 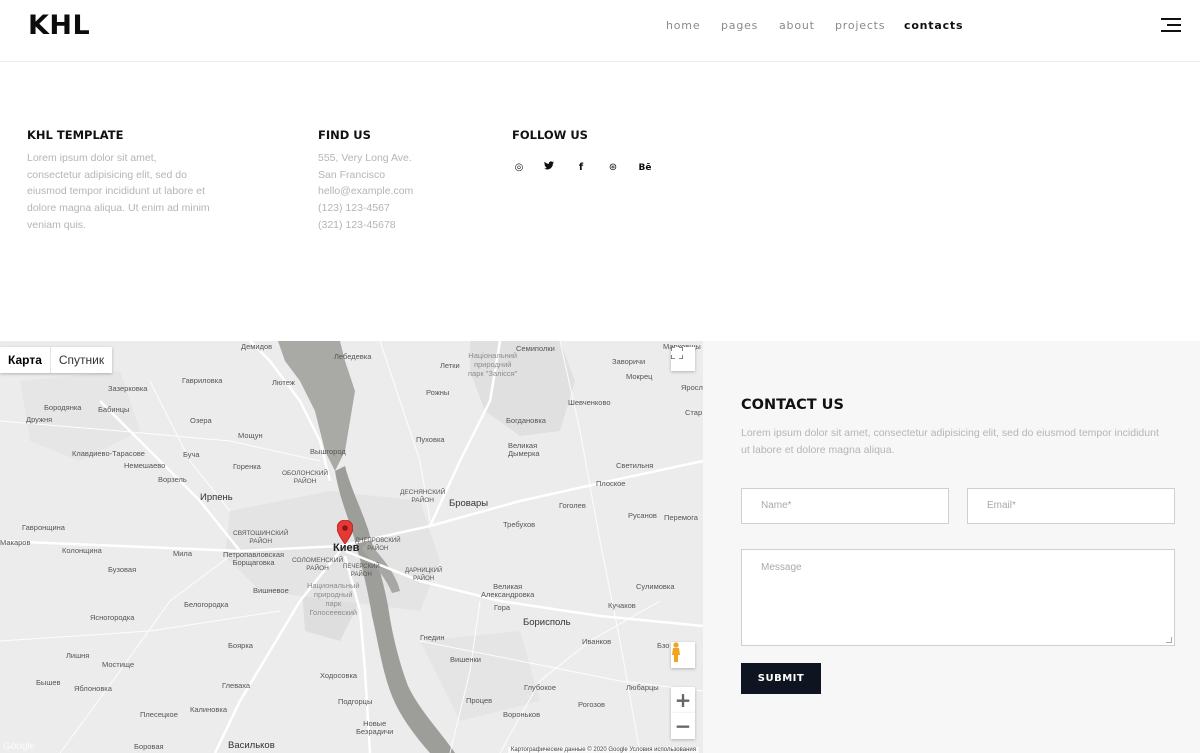 What do you see at coordinates (1169, 640) in the screenshot?
I see `resize-handle` at bounding box center [1169, 640].